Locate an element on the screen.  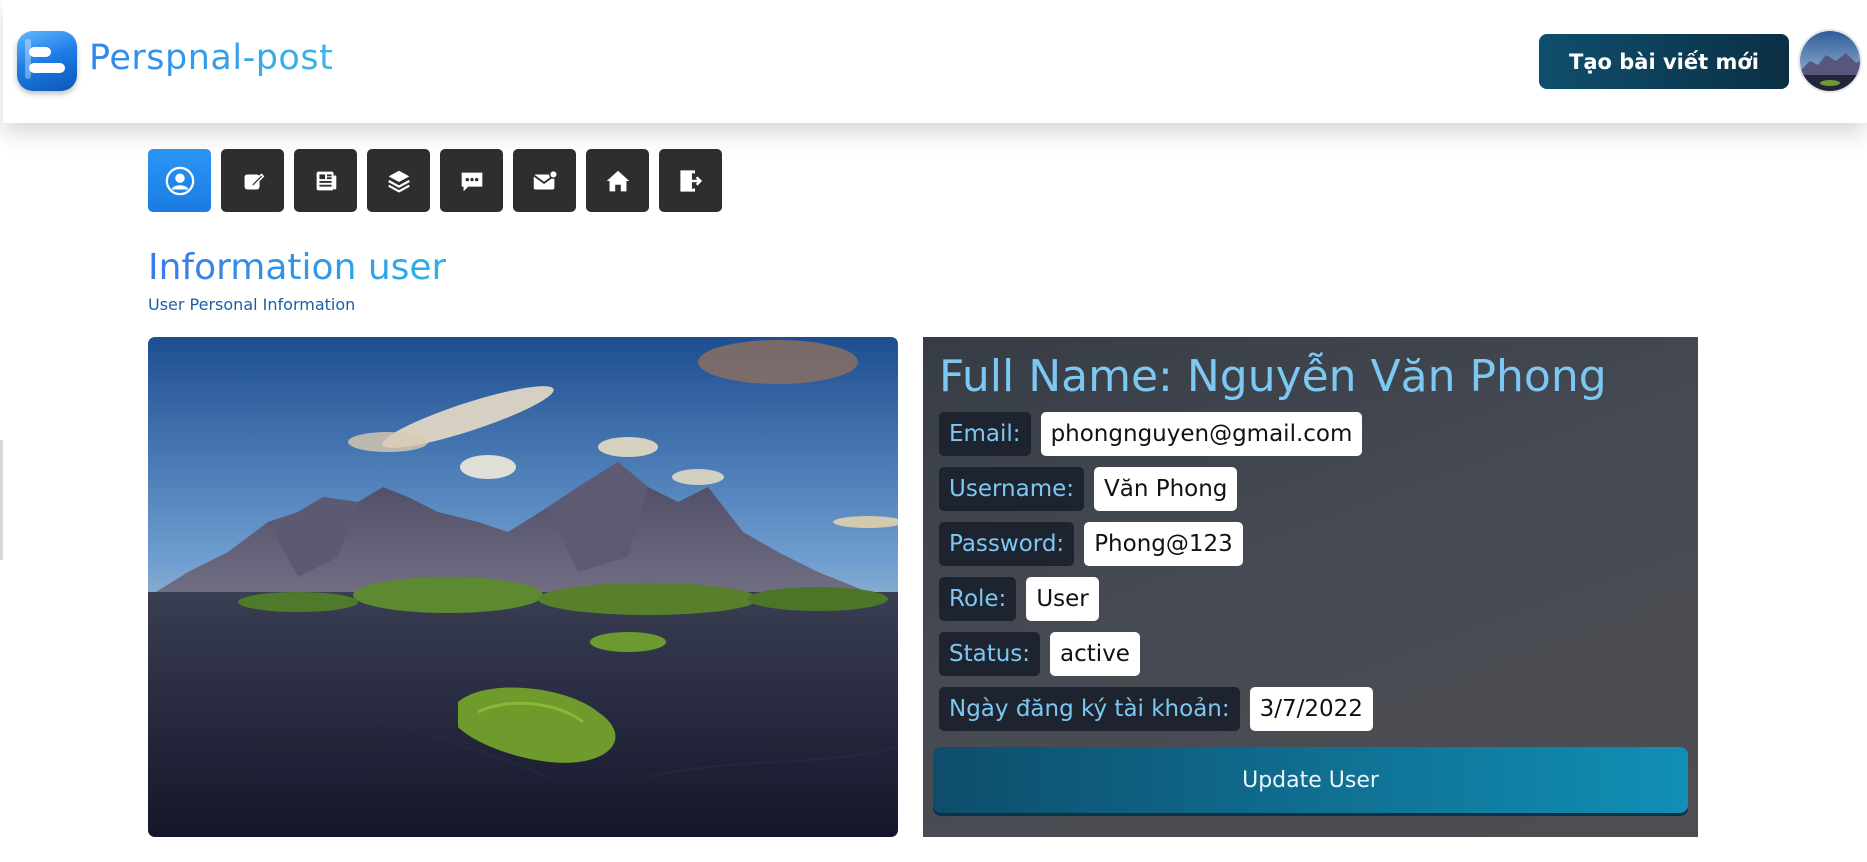
chat-icon is located at coordinates (471, 181).